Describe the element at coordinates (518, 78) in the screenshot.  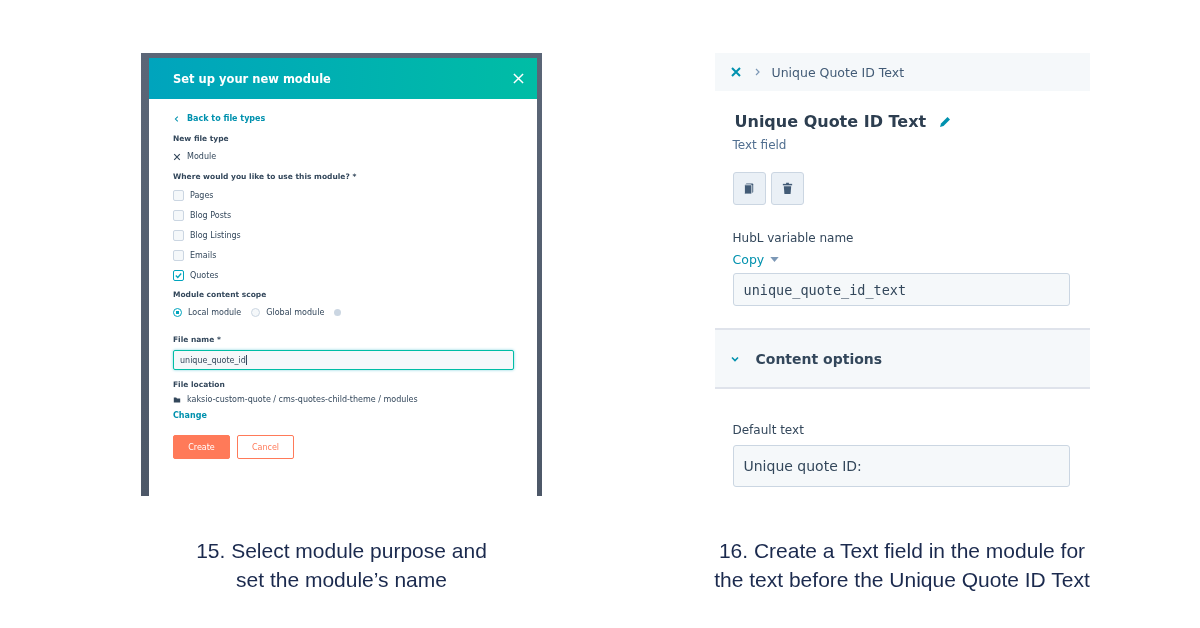
I see `close-icon` at that location.